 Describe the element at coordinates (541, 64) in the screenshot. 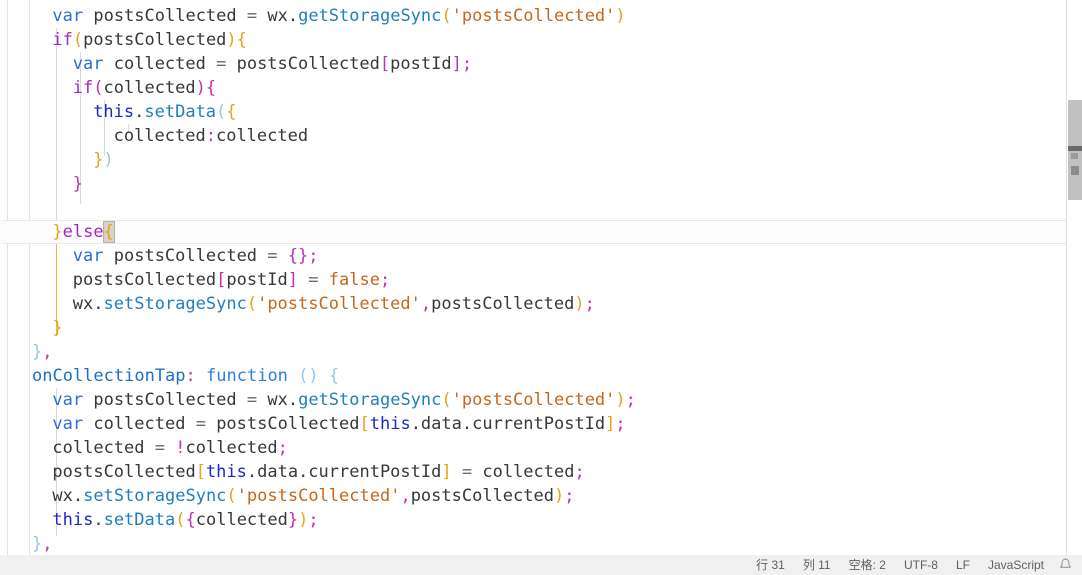

I see `code-line: var collected = postsCollected[postId];` at that location.